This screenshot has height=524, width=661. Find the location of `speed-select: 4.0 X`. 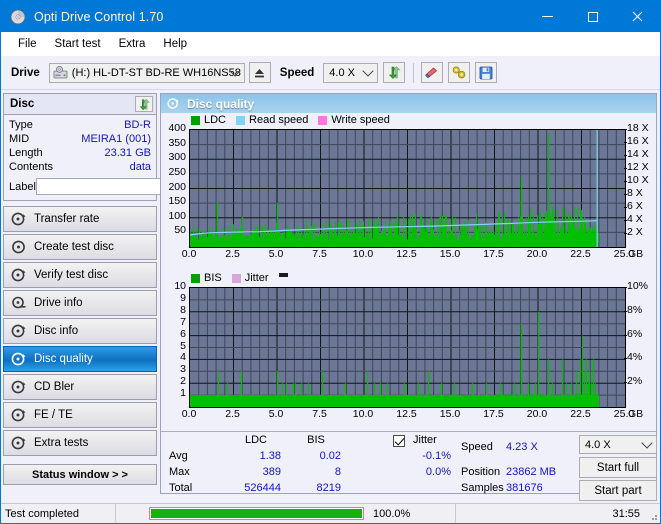

speed-select: 4.0 X is located at coordinates (351, 72).